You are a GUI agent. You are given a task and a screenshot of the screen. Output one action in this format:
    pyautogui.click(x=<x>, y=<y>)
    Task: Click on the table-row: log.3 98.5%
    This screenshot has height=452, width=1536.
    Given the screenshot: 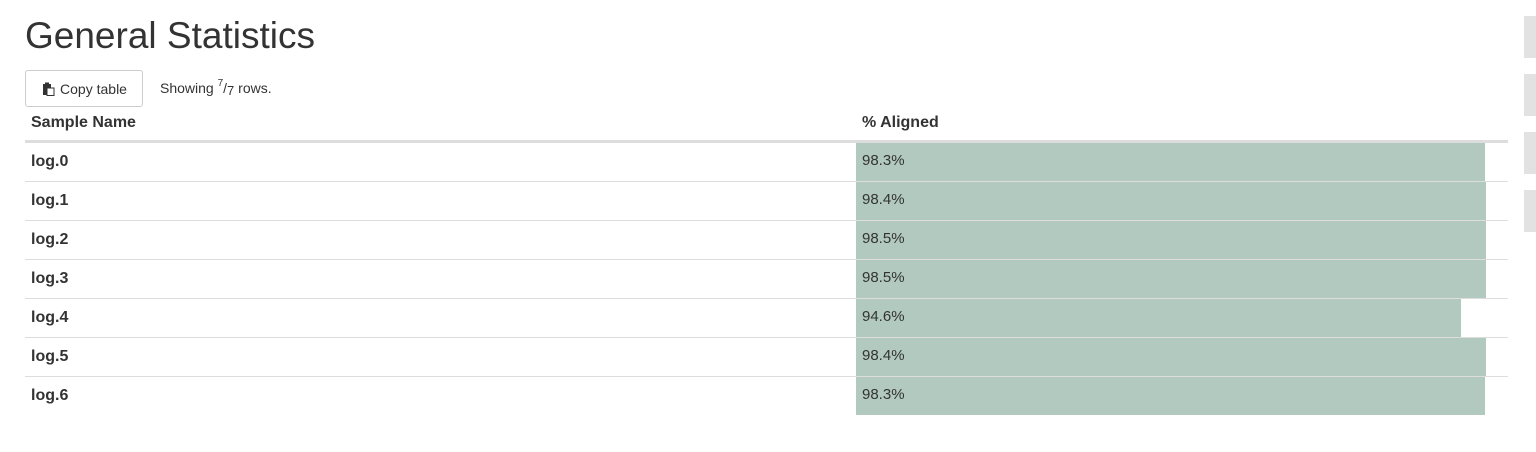 What is the action you would take?
    pyautogui.click(x=766, y=278)
    